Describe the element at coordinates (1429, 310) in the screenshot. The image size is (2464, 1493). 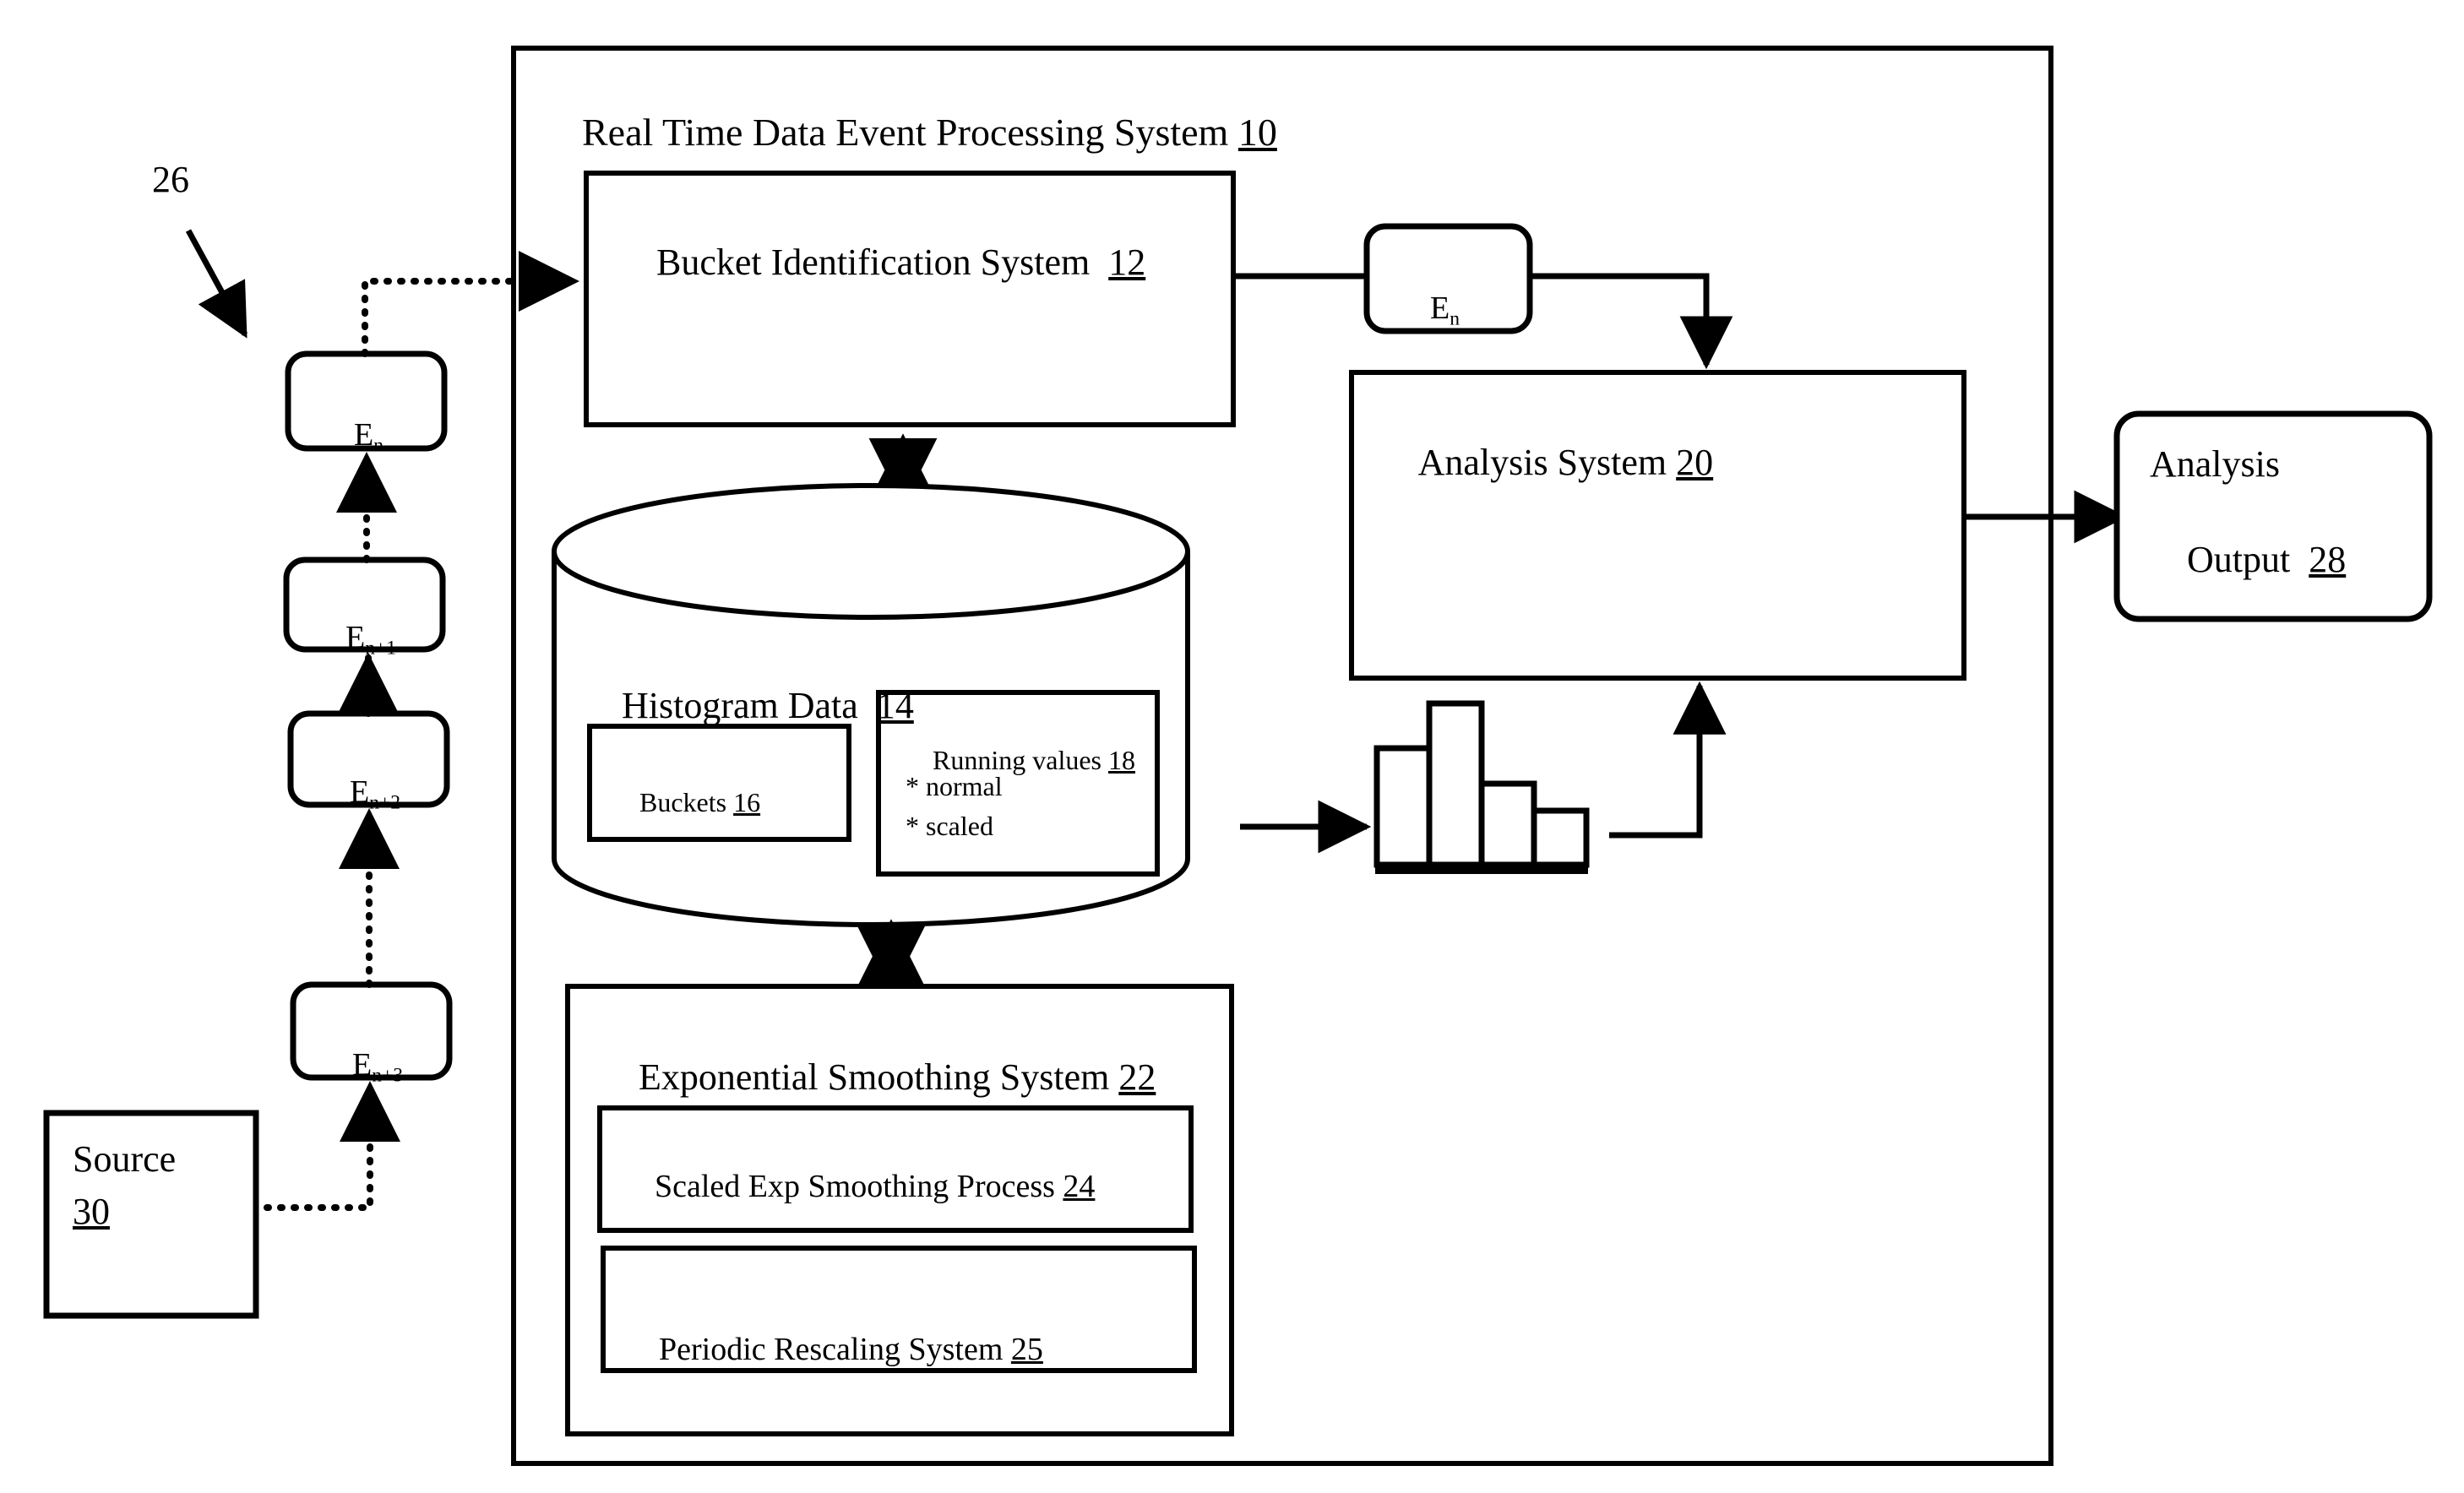
I see `event-out-label: En` at that location.